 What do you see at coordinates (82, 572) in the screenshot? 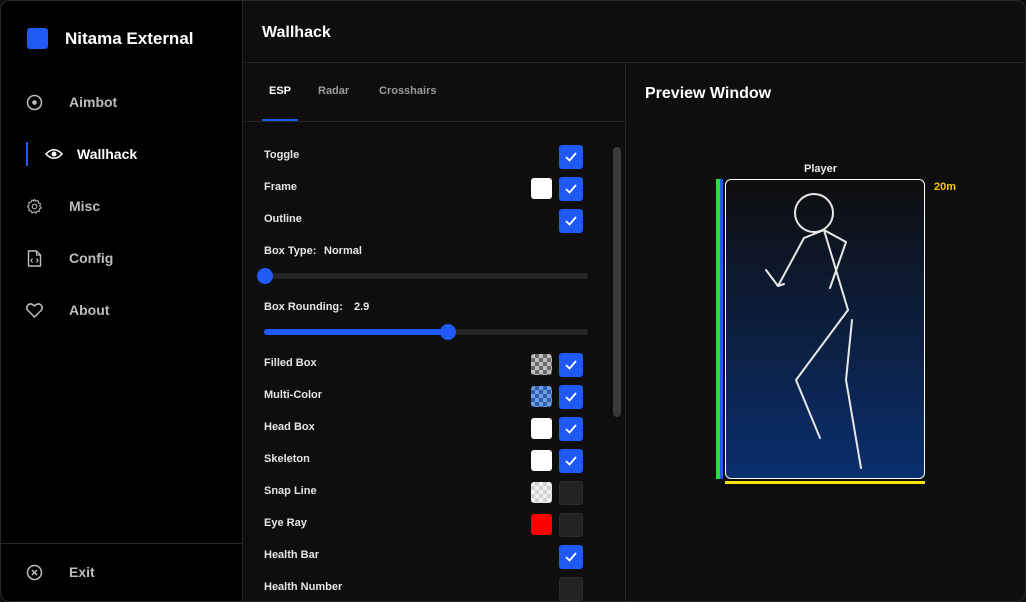
I see `exit-label: Exit` at bounding box center [82, 572].